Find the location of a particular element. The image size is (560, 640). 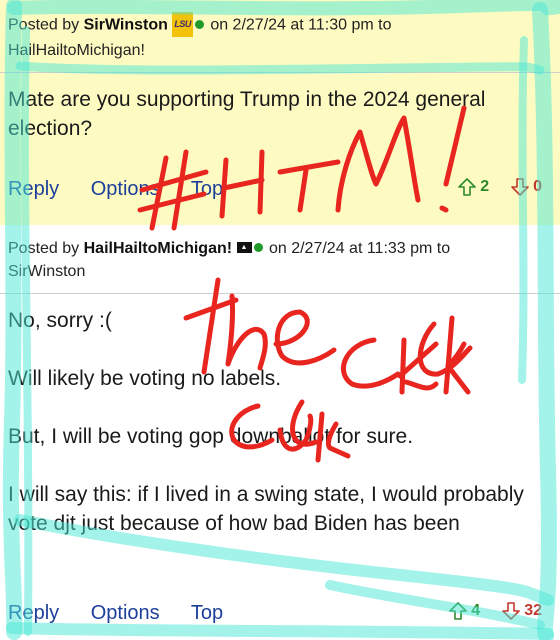

author-name: SirWinston is located at coordinates (126, 25).